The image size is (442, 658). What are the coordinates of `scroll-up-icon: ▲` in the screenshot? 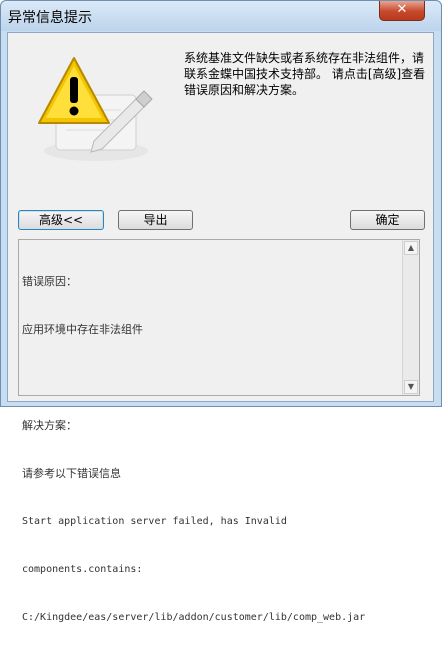 It's located at (411, 248).